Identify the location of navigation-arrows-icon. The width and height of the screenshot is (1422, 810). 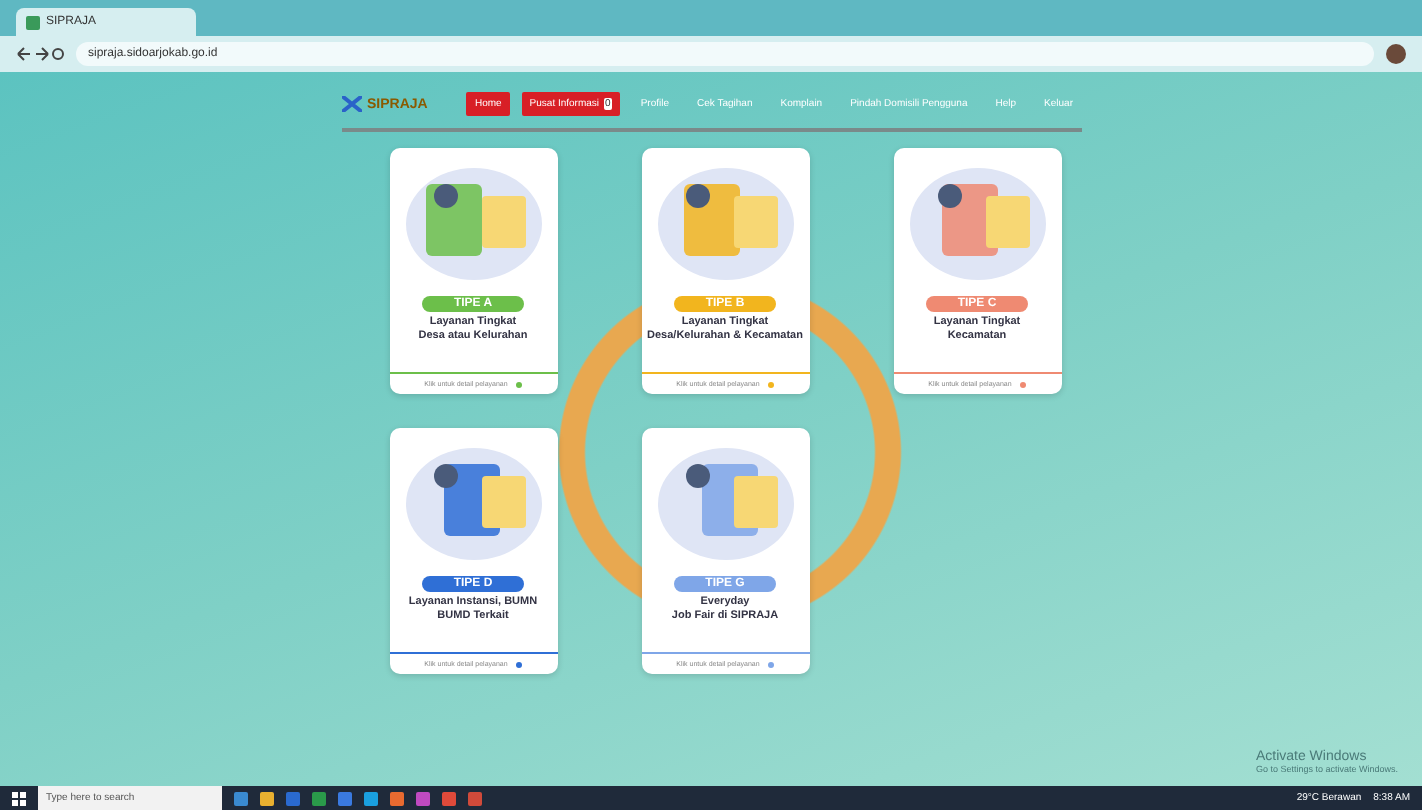
(40, 54).